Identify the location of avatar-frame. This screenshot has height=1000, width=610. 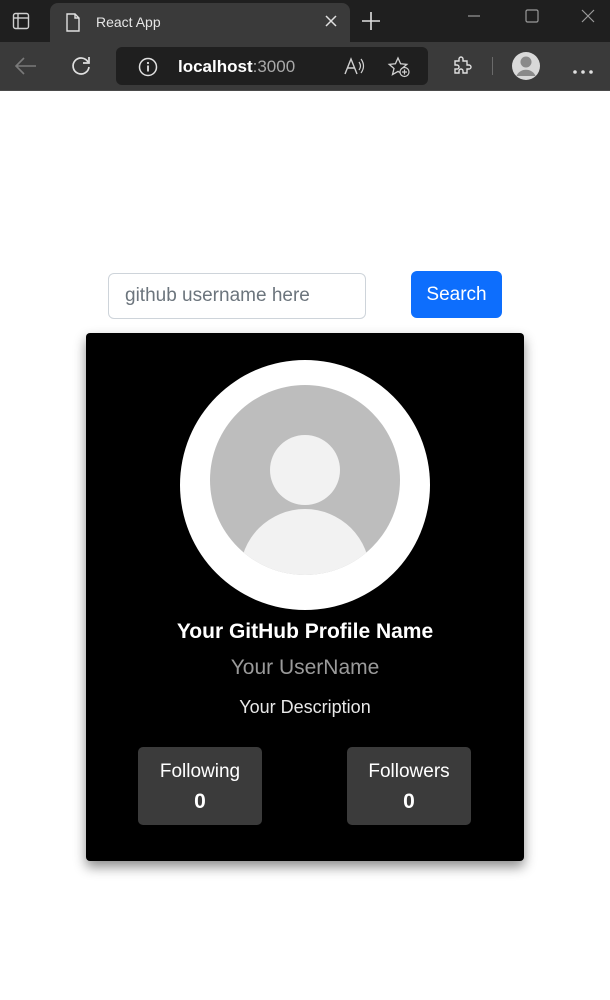
(305, 485).